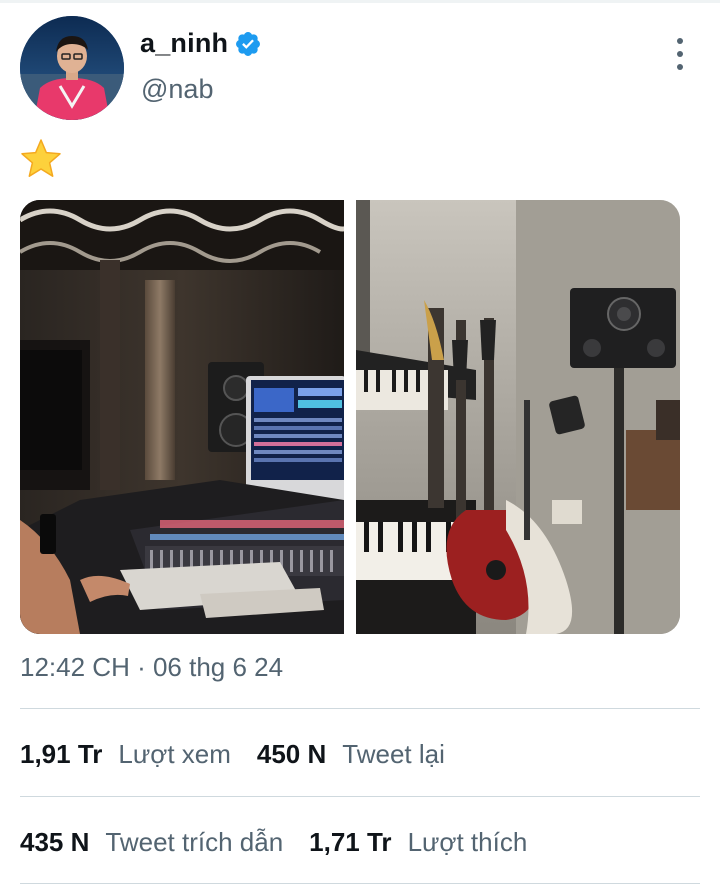 The image size is (720, 885). I want to click on more-options-icon, so click(680, 54).